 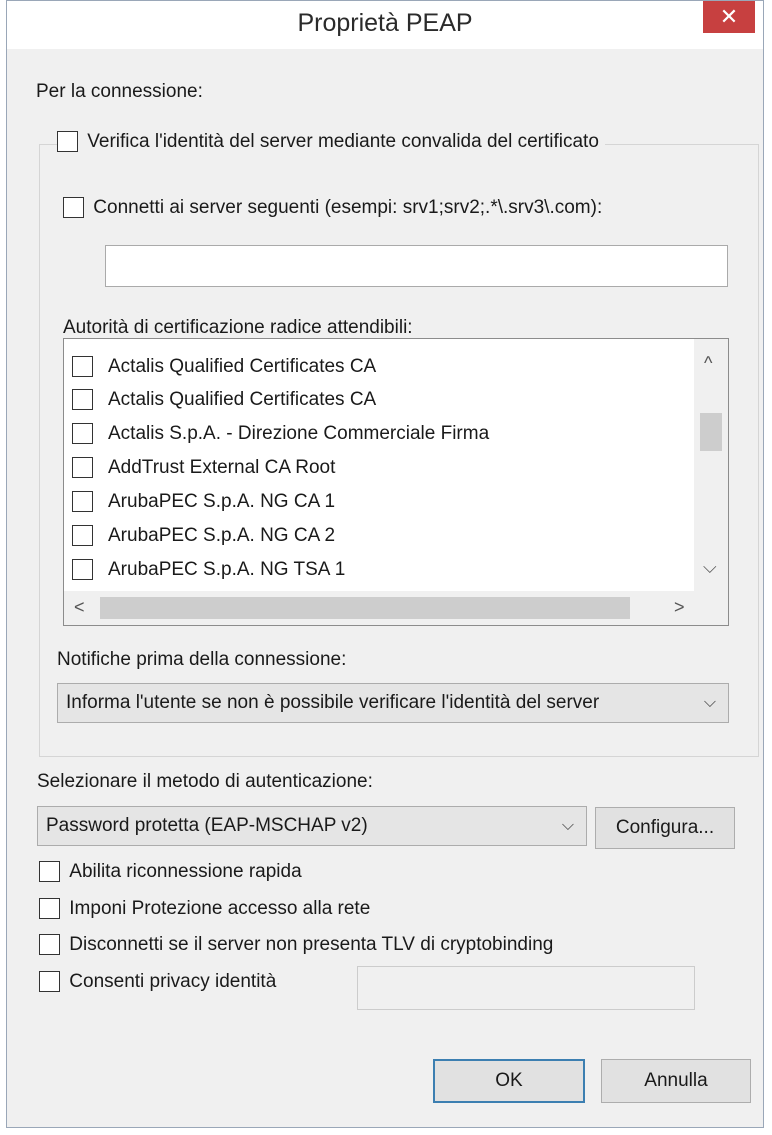 I want to click on auth-method-value: Password protetta (EAP-MSCHAP v2), so click(x=207, y=825).